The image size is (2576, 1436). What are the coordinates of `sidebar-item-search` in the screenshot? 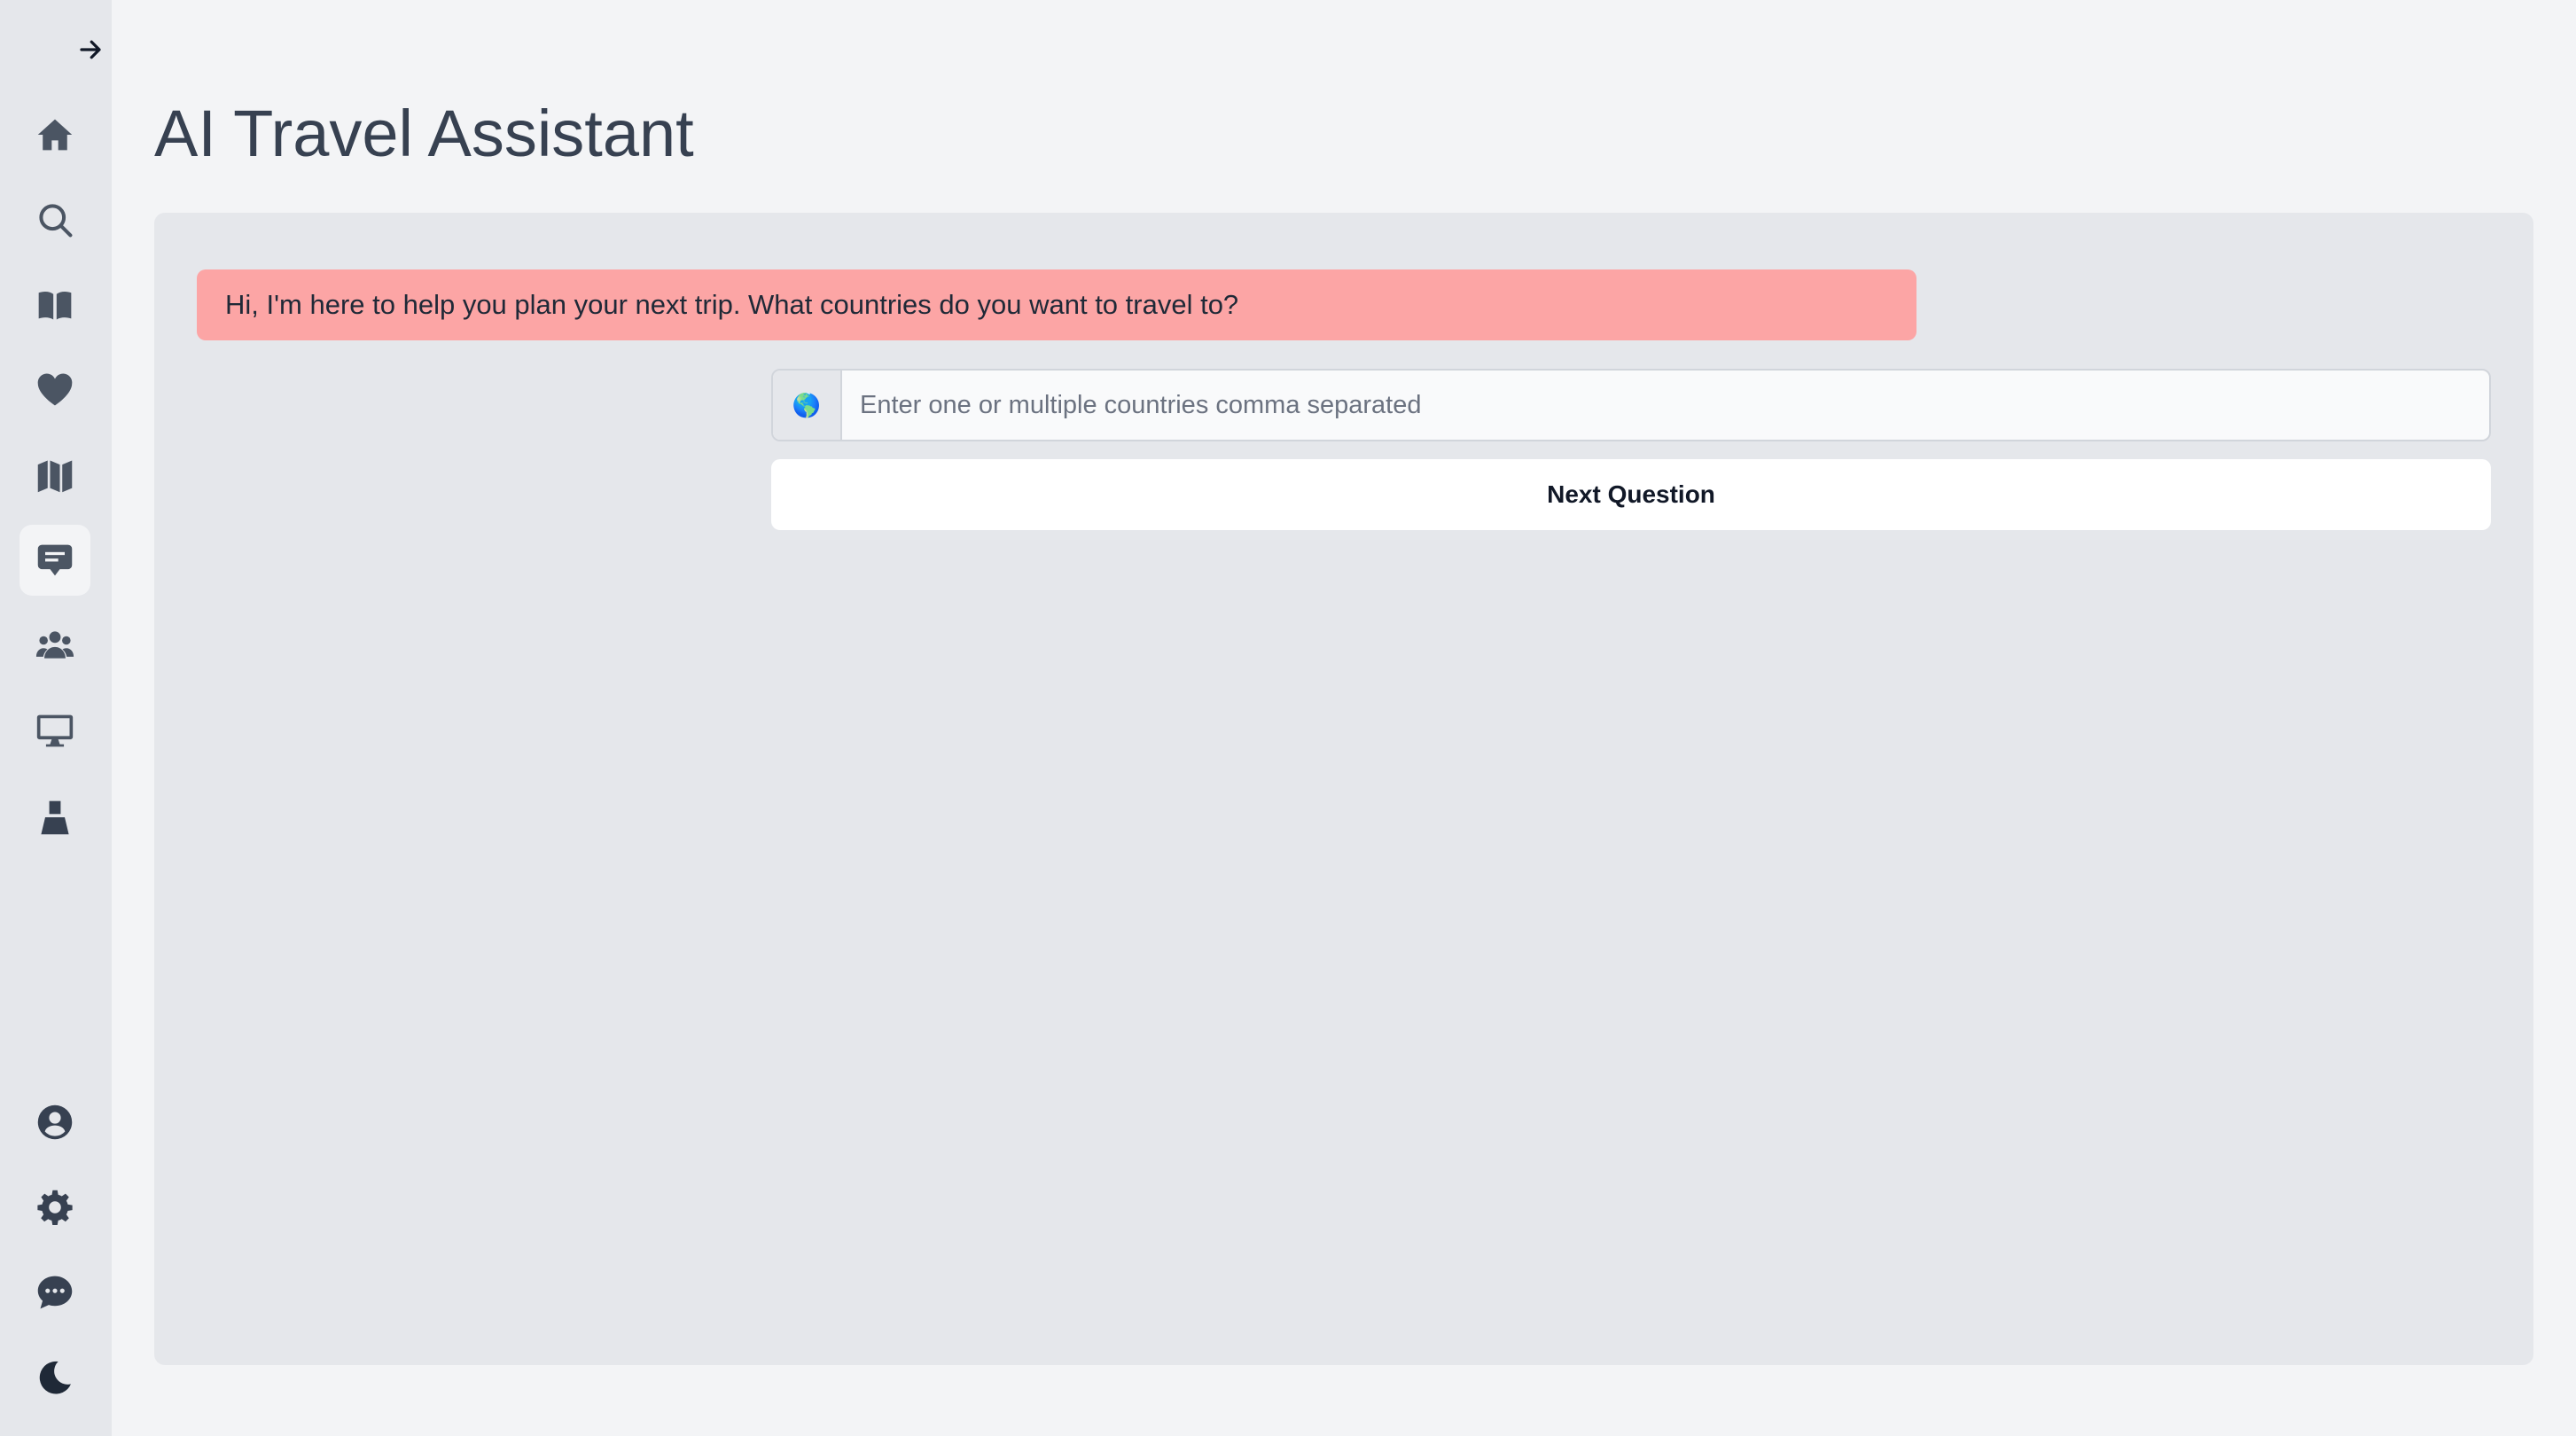 It's located at (55, 220).